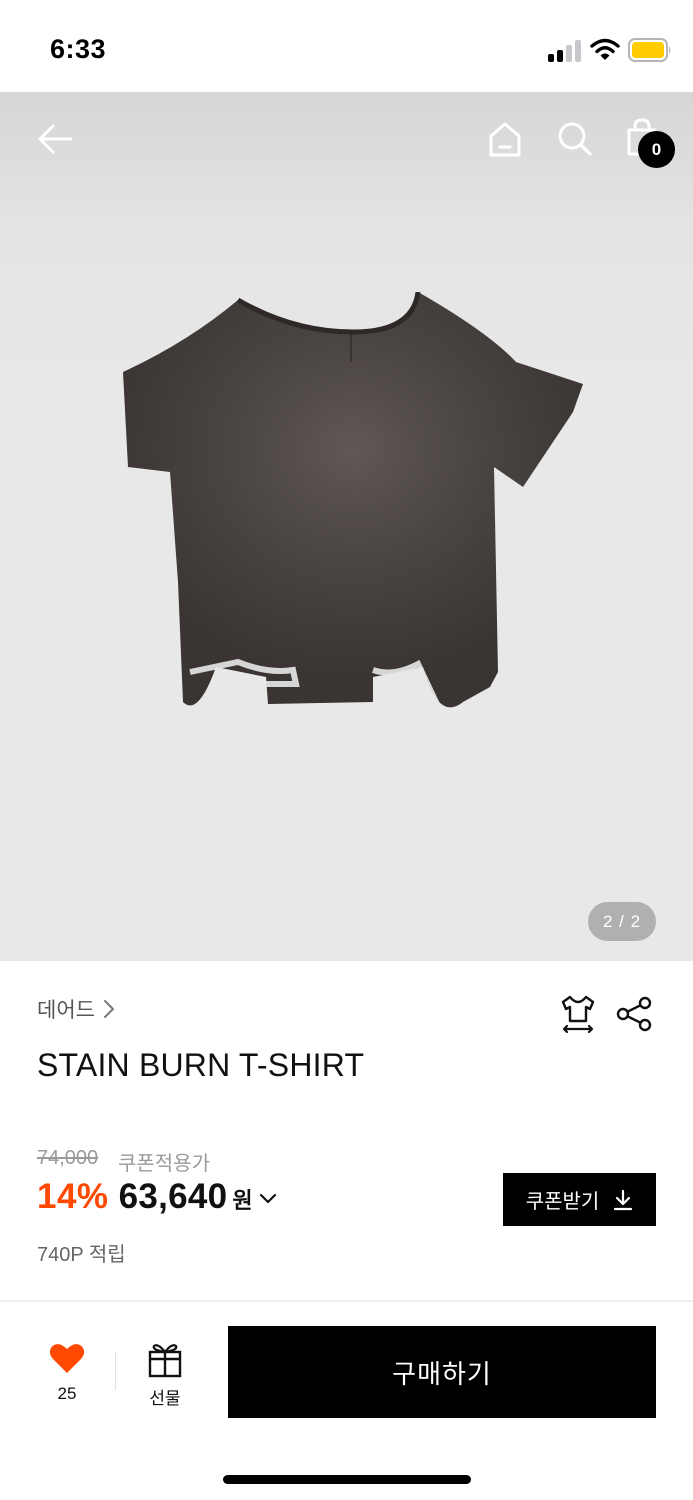 This screenshot has width=693, height=1500. Describe the element at coordinates (68, 1158) in the screenshot. I see `original-price: 74,000` at that location.